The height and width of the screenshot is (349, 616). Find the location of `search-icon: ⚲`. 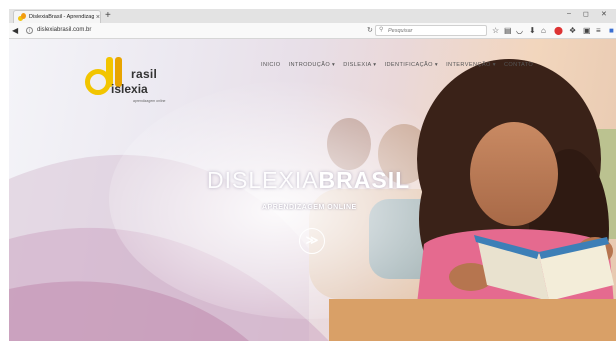

search-icon: ⚲ is located at coordinates (381, 30).